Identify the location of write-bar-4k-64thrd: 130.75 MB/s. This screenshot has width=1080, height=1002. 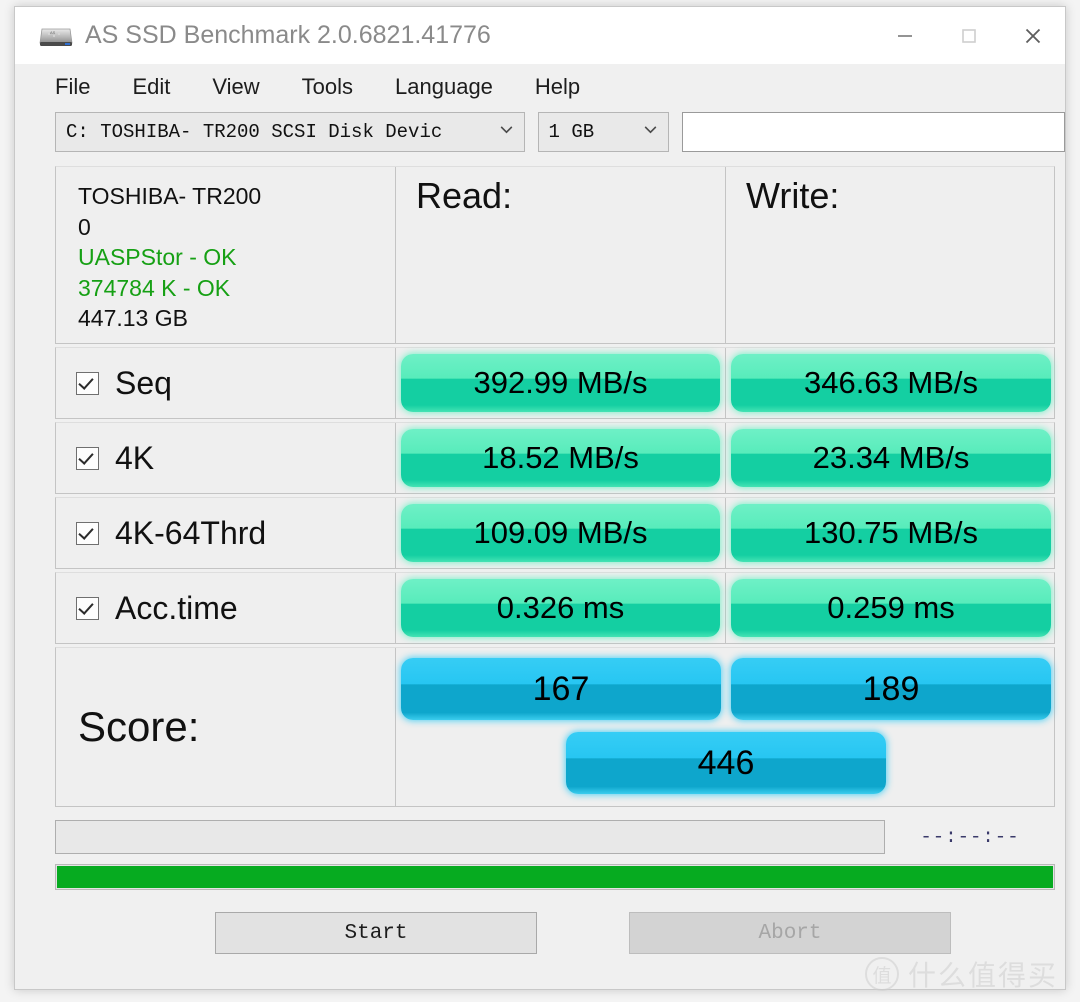
(891, 533).